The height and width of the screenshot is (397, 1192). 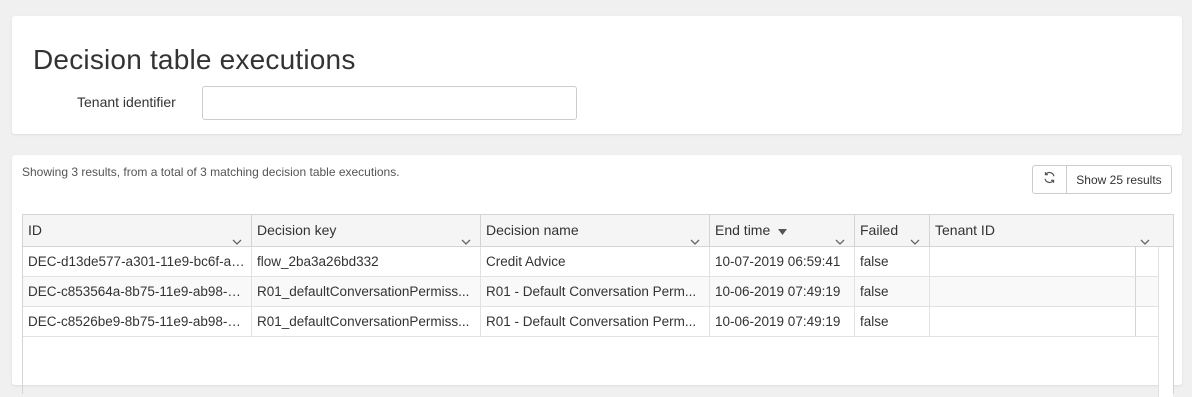 What do you see at coordinates (965, 230) in the screenshot?
I see `column-header-label: Tenant ID` at bounding box center [965, 230].